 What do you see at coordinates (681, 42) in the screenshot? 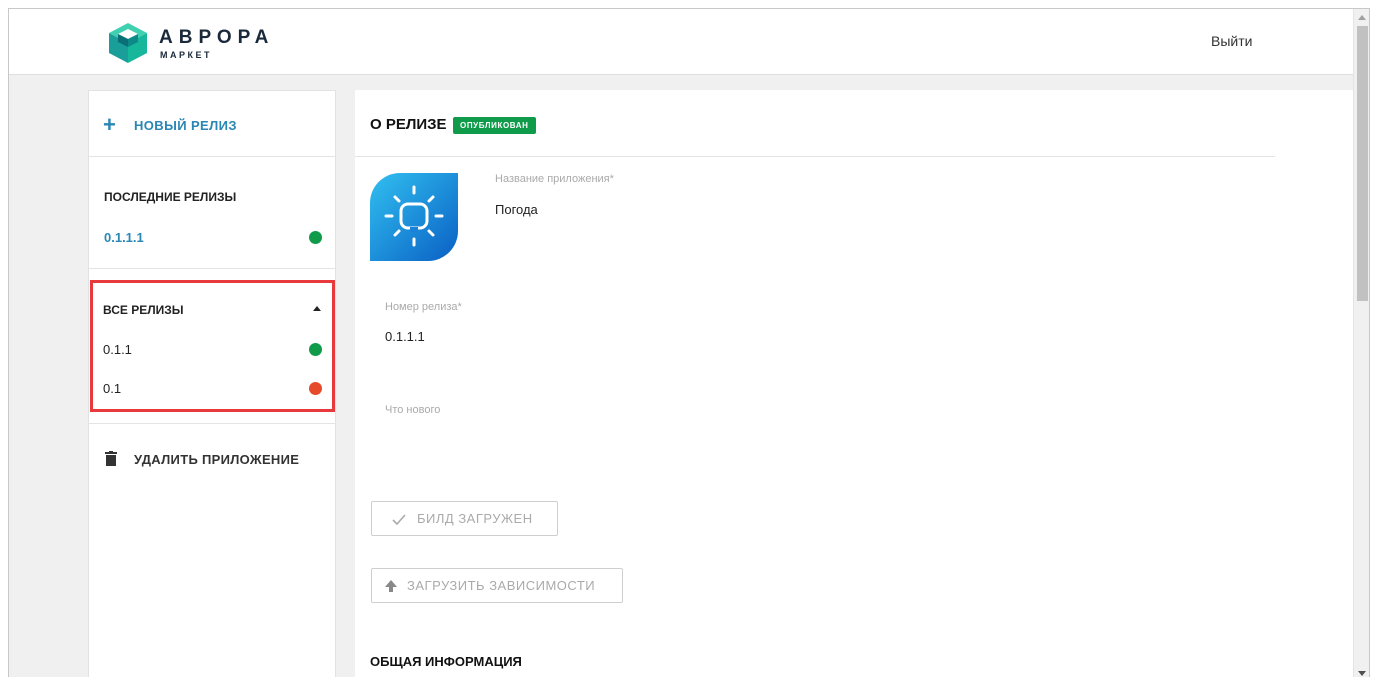
I see `top-header: АВРОРА МАРКЕТ Выйти` at bounding box center [681, 42].